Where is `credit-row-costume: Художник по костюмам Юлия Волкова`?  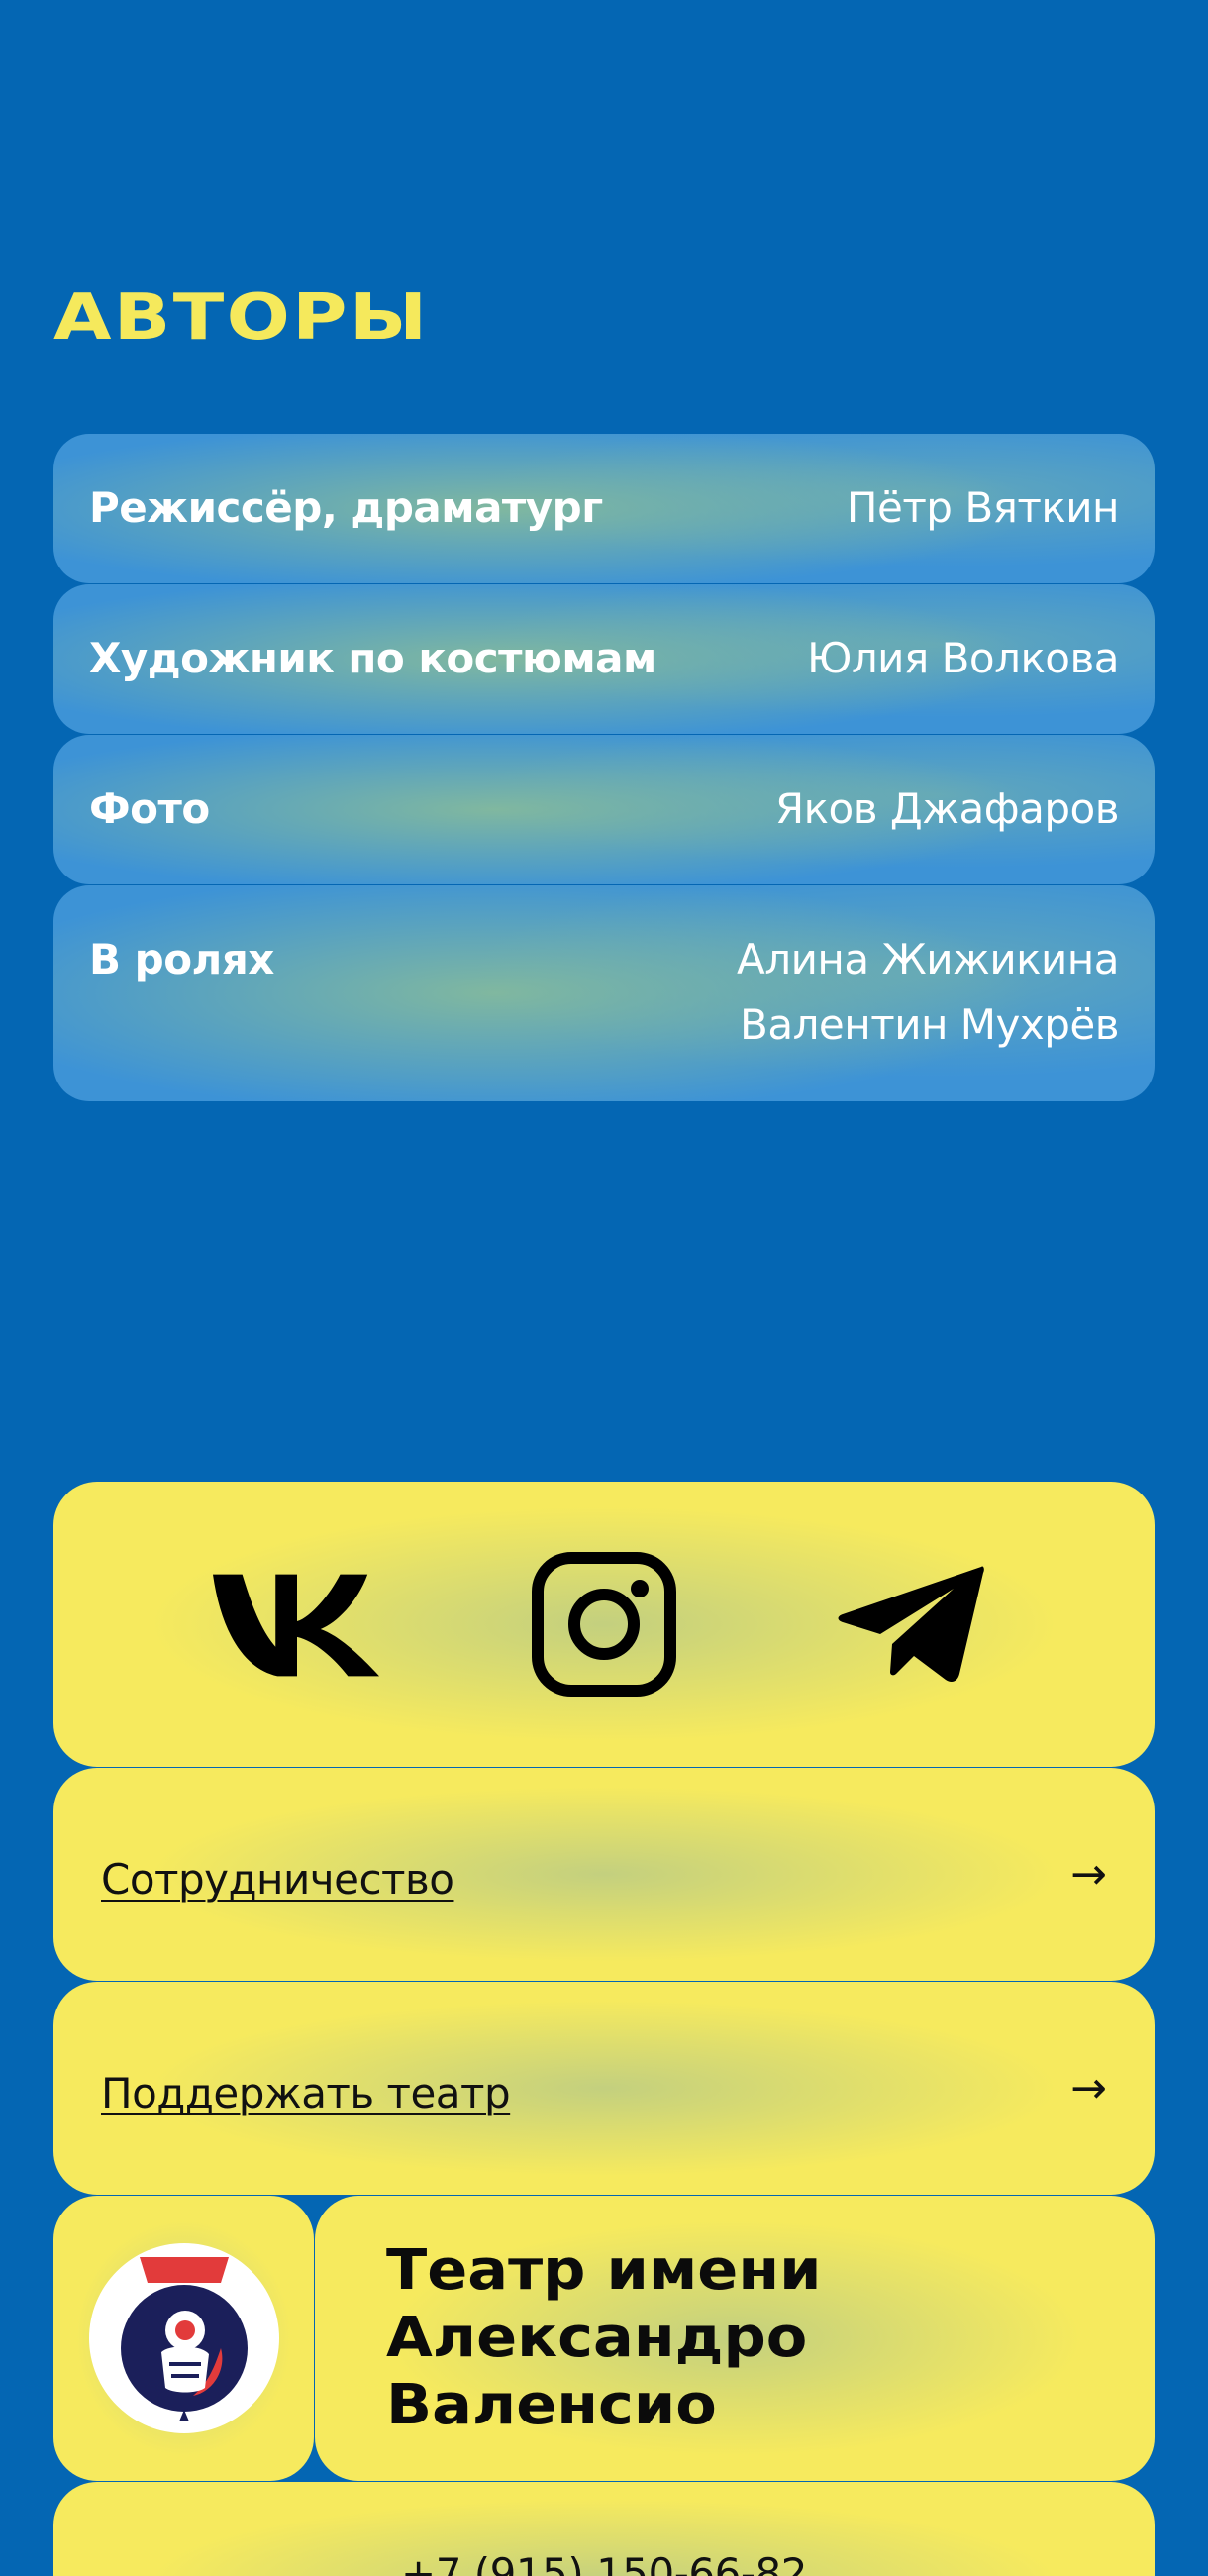 credit-row-costume: Художник по костюмам Юлия Волкова is located at coordinates (604, 659).